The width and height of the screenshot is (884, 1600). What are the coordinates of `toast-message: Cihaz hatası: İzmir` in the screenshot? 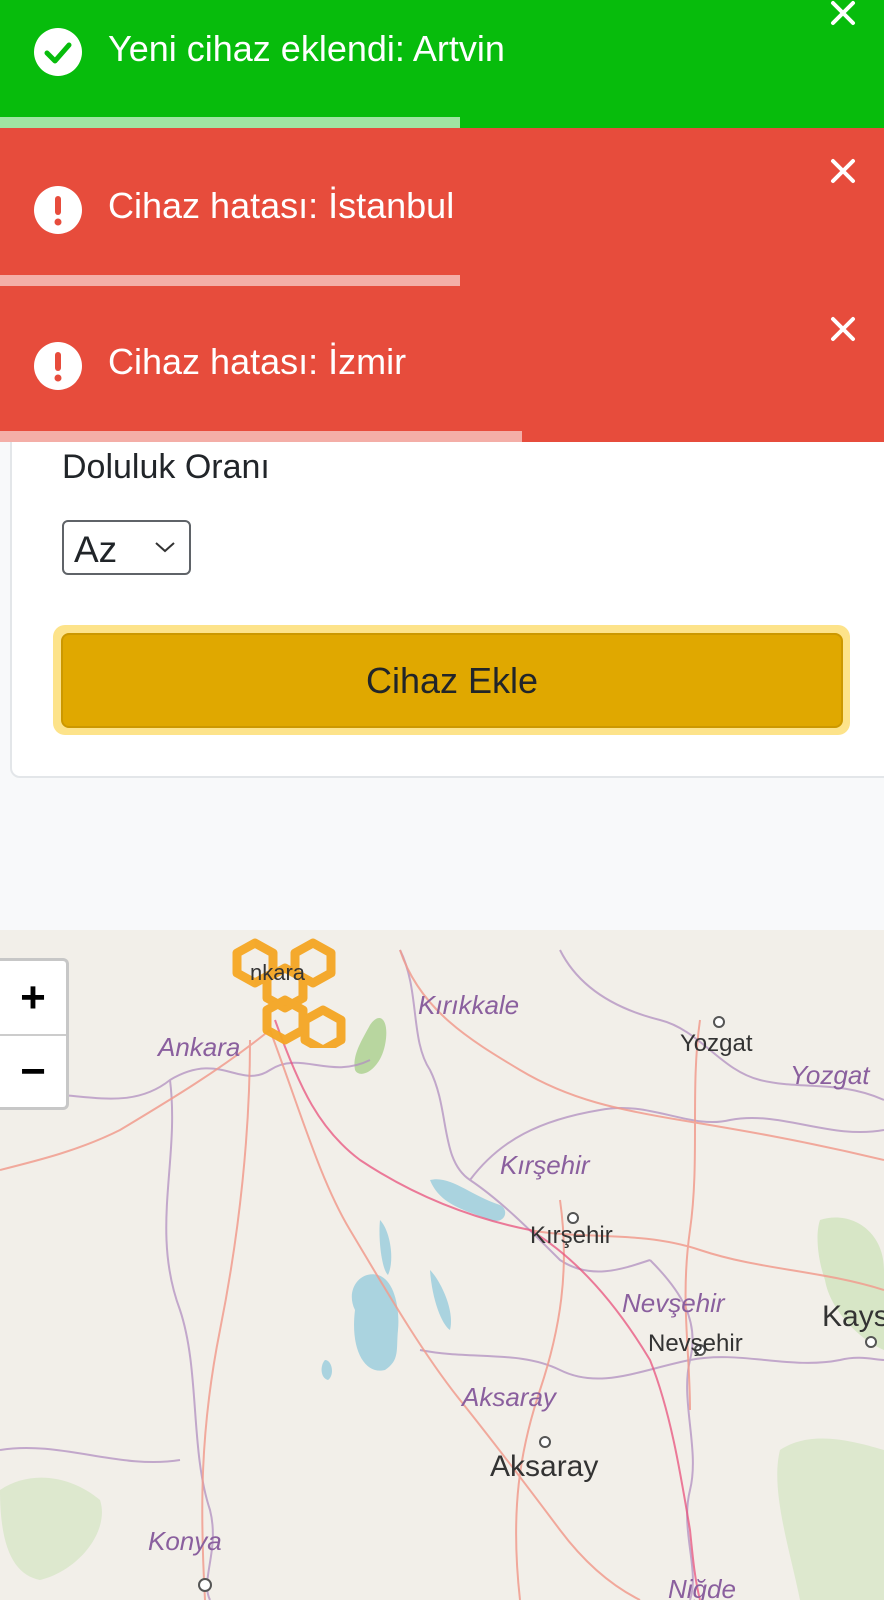 It's located at (257, 361).